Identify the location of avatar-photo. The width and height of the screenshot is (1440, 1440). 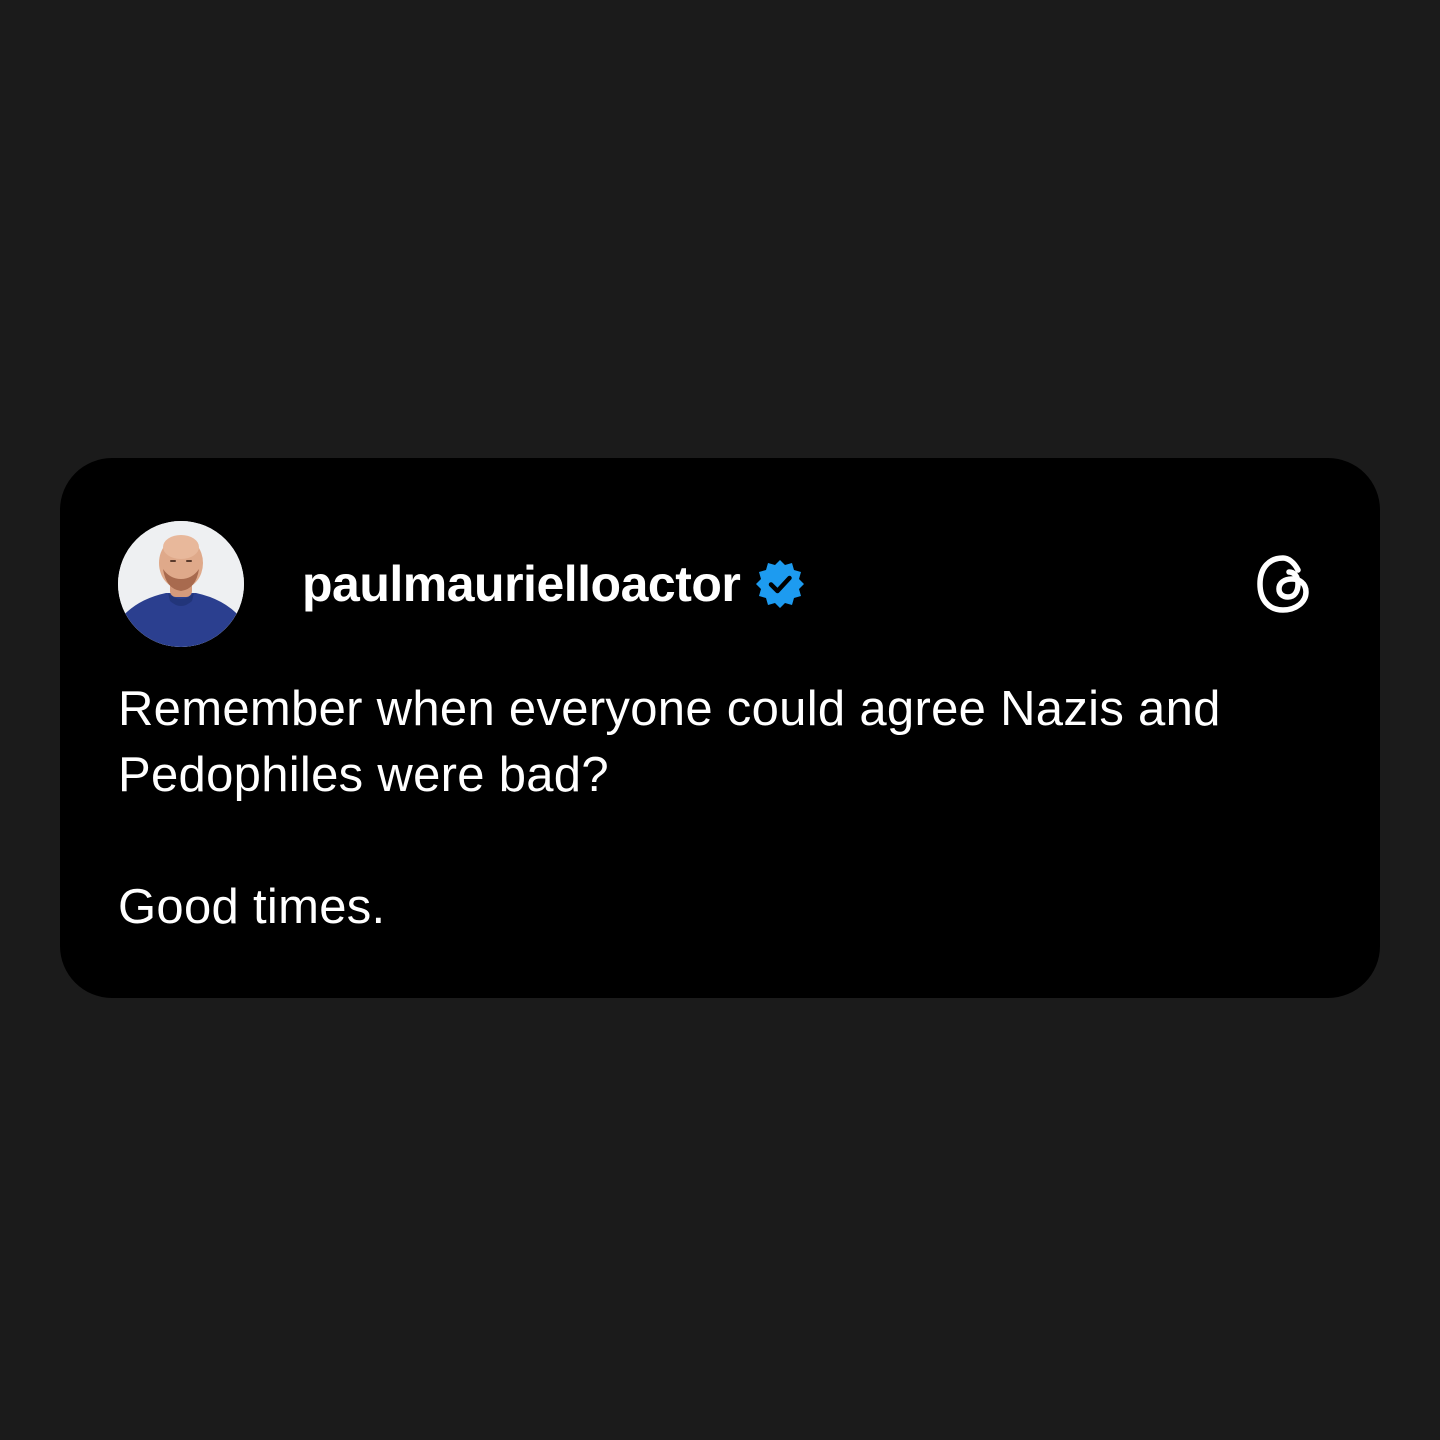
(181, 584).